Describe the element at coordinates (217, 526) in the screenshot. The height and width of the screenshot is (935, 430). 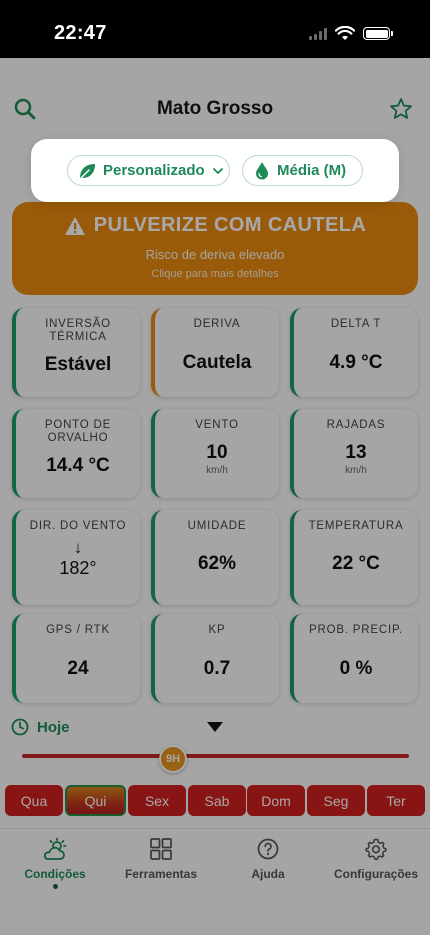
I see `card-label: Umidade` at that location.